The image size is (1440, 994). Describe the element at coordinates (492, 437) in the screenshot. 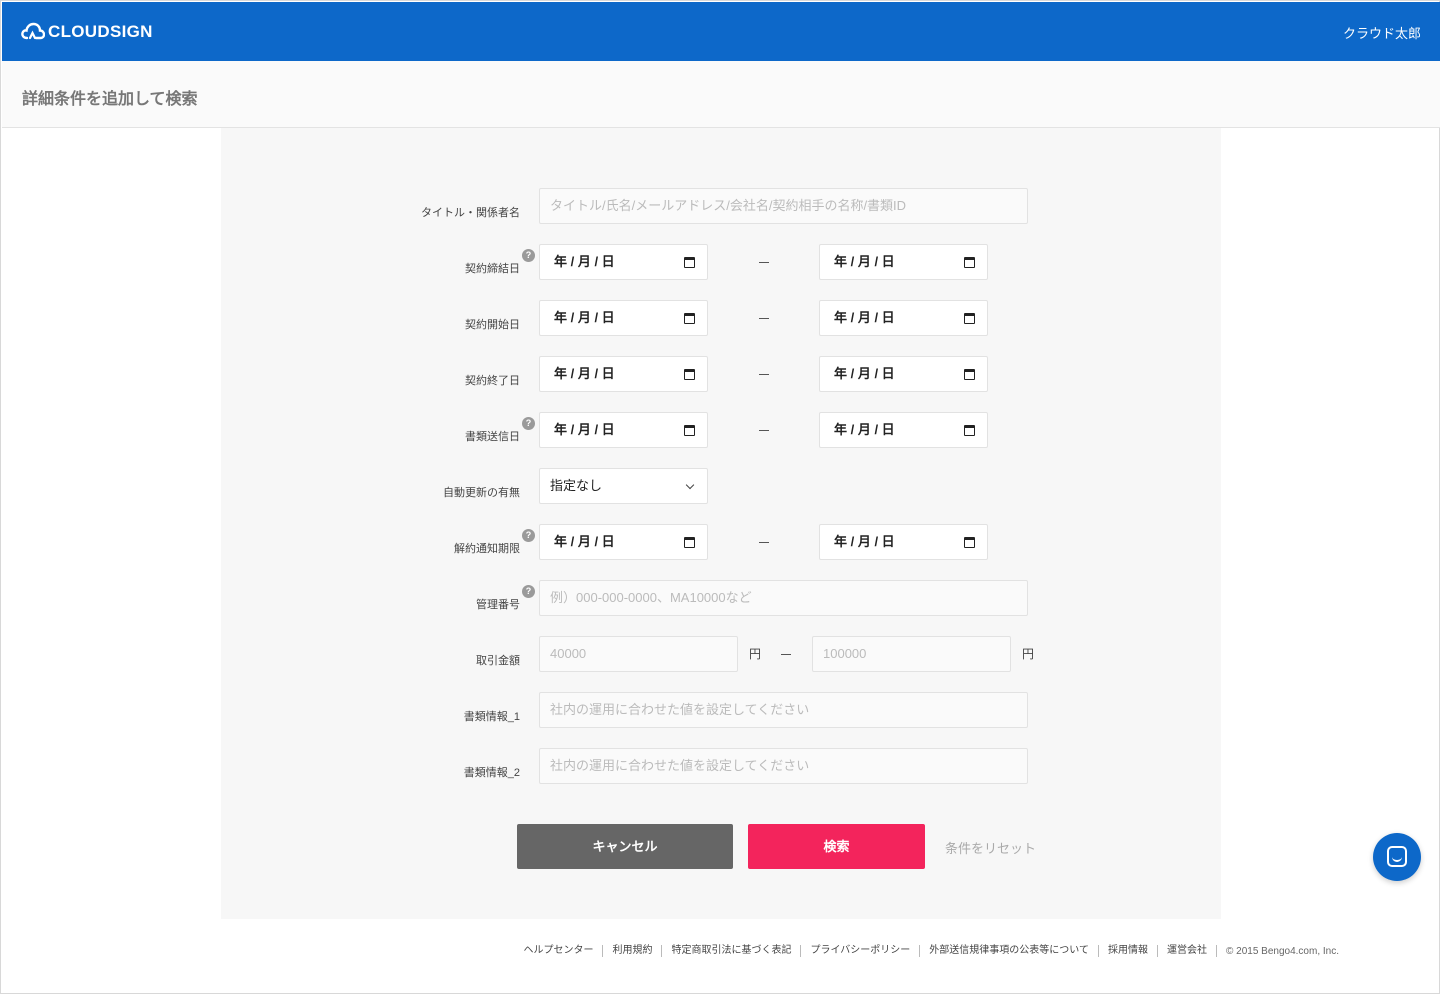

I see `sent-date-label: 書類送信日` at that location.